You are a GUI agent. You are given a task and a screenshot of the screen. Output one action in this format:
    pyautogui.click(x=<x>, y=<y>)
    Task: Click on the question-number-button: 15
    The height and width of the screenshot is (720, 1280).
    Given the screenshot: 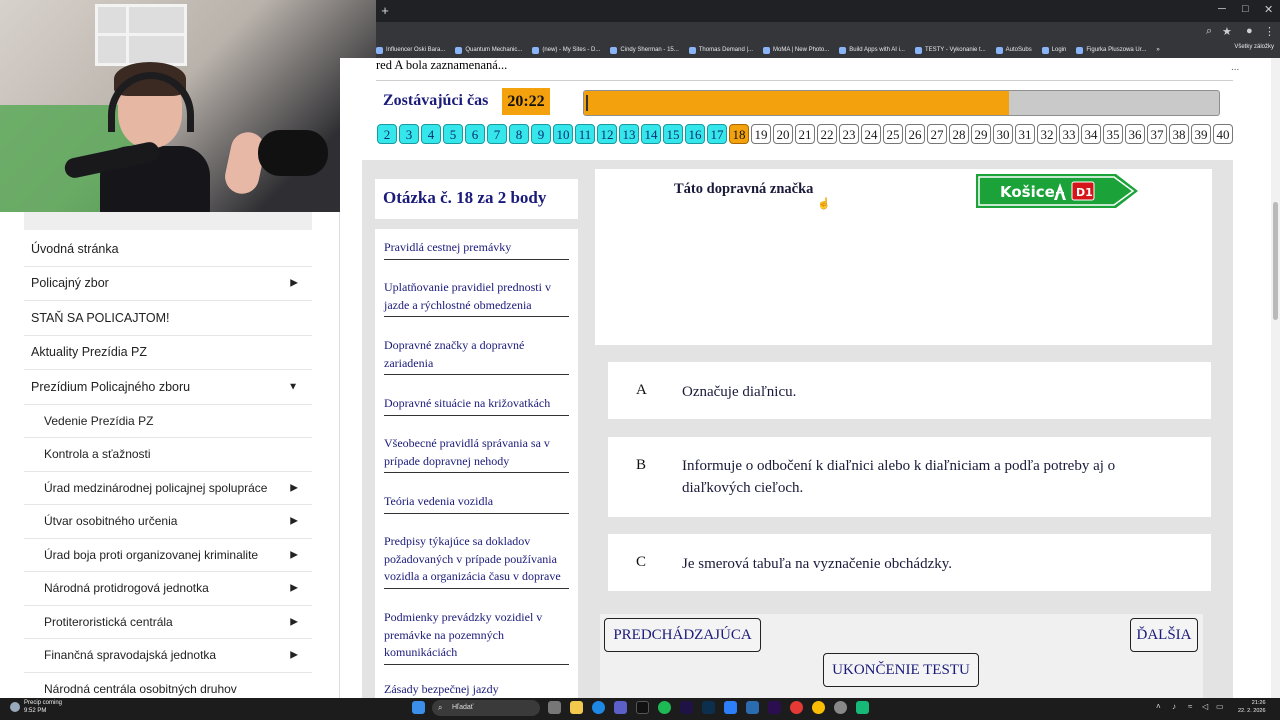 What is the action you would take?
    pyautogui.click(x=673, y=134)
    